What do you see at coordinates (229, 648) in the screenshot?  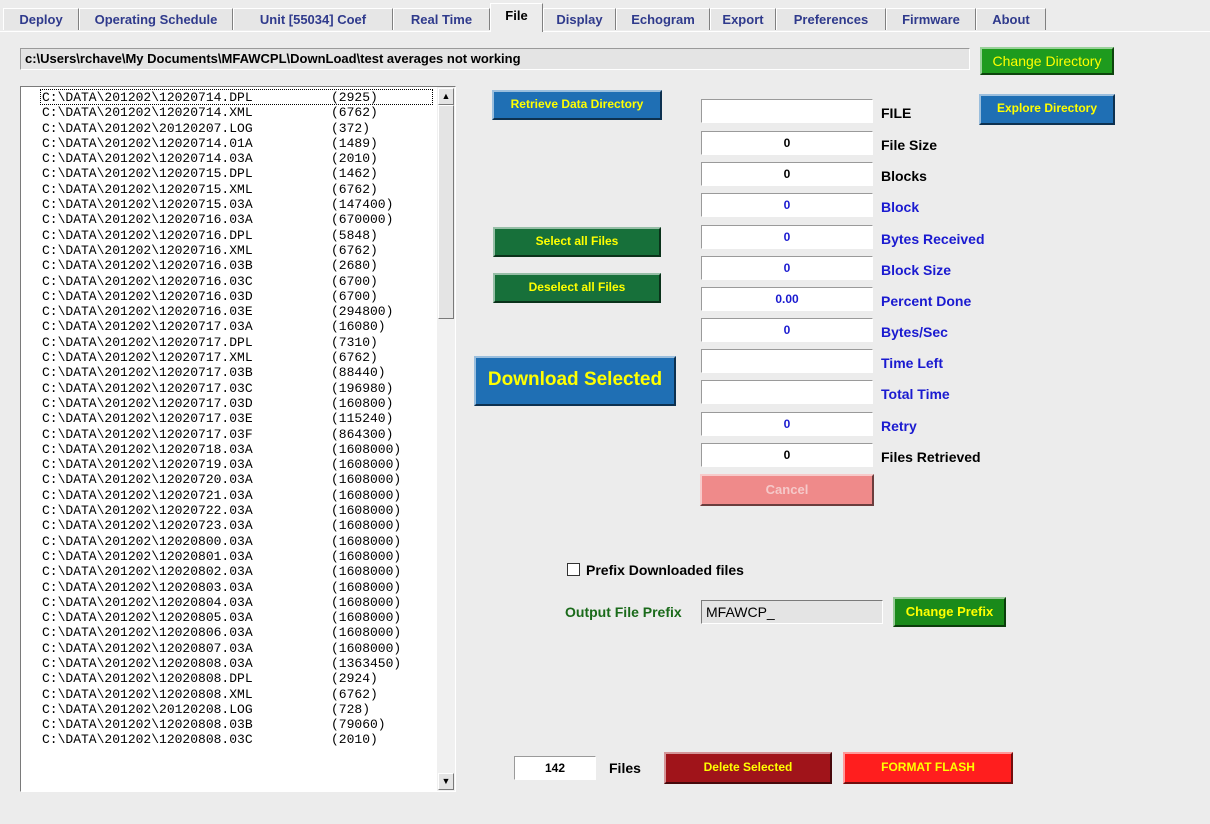 I see `file-list-item: C:\DATA\201202\12020807.03A (1608000)` at bounding box center [229, 648].